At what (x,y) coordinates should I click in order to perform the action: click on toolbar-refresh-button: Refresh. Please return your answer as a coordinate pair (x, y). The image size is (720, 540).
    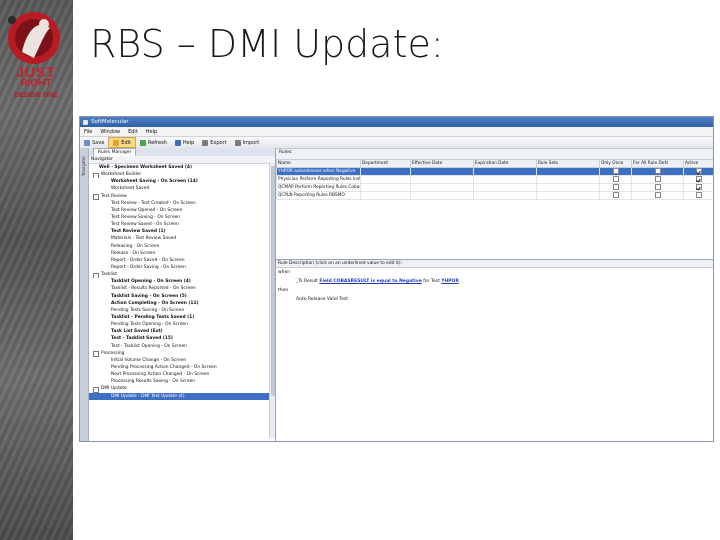
    Looking at the image, I should click on (153, 142).